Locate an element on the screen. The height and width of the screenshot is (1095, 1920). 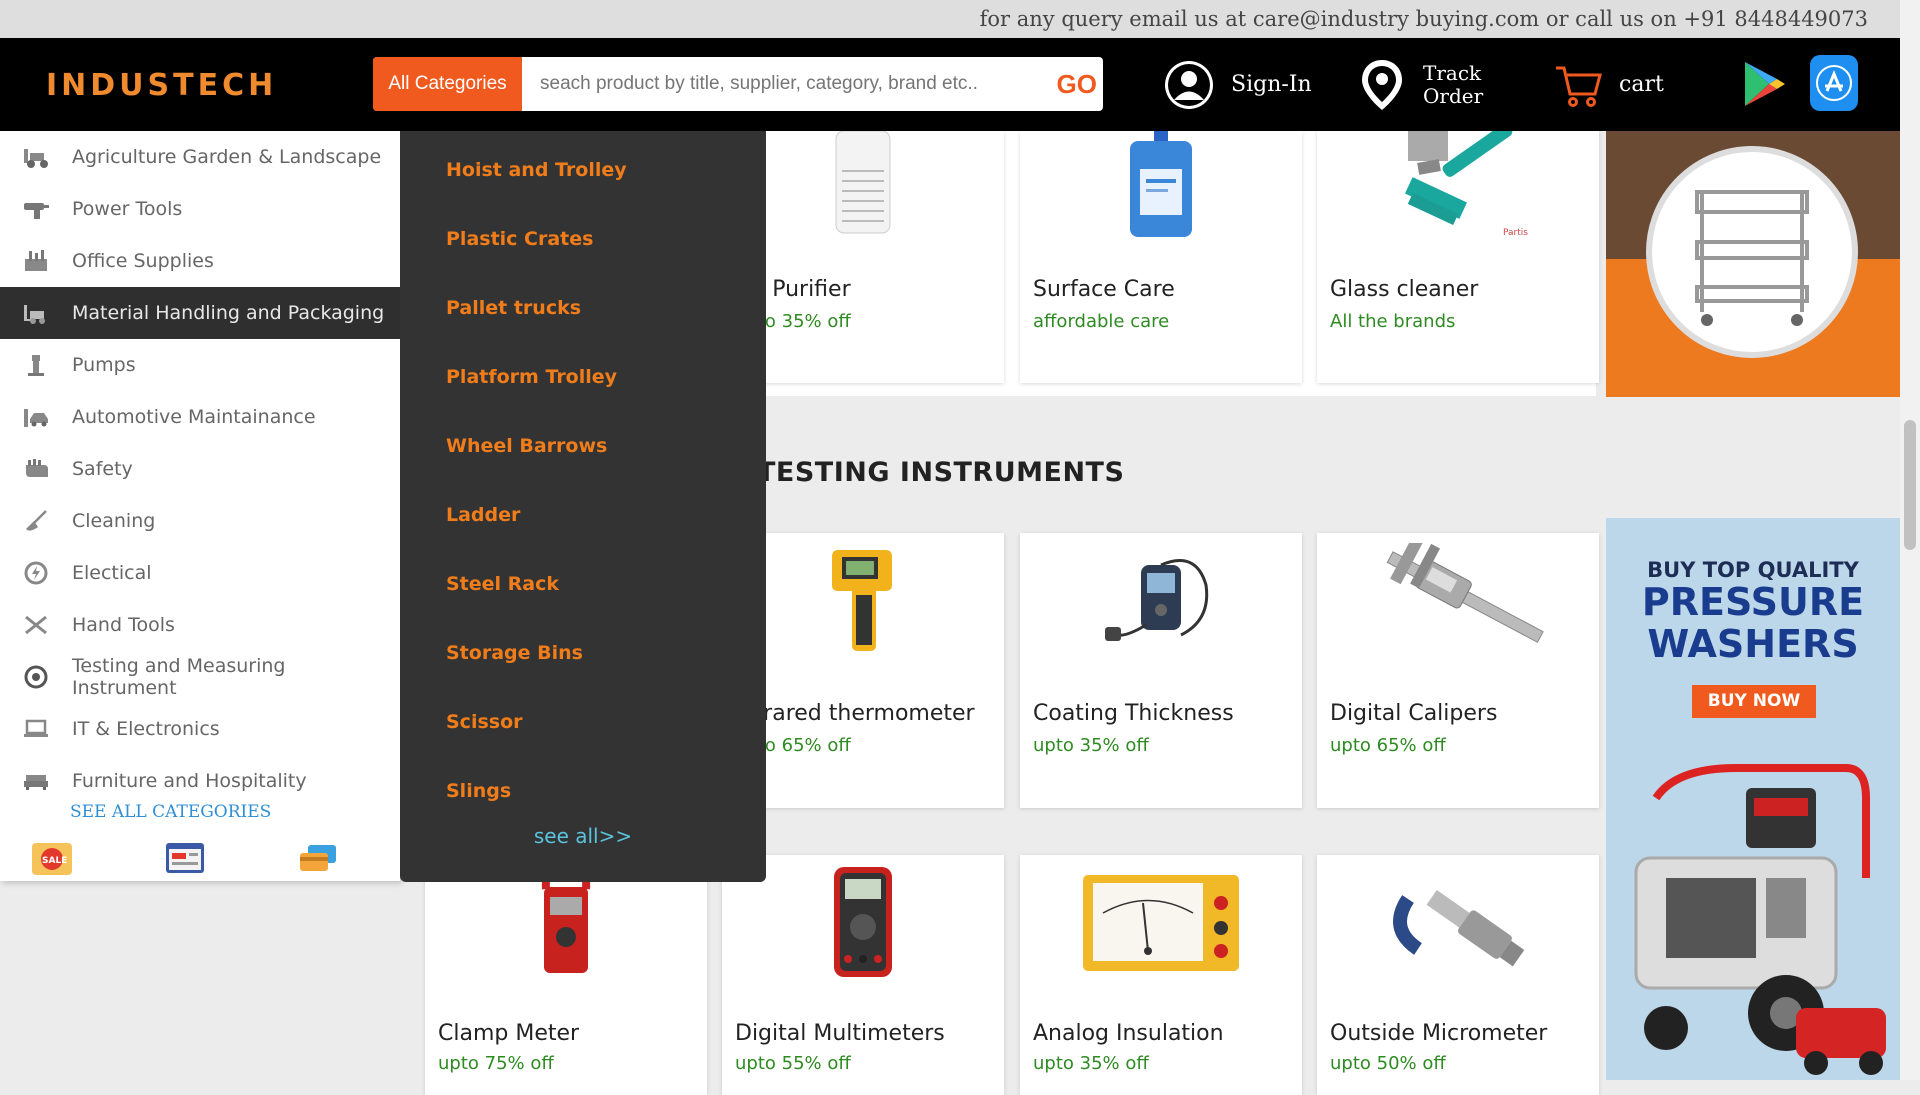
search-bar: All Categories GO is located at coordinates (738, 84).